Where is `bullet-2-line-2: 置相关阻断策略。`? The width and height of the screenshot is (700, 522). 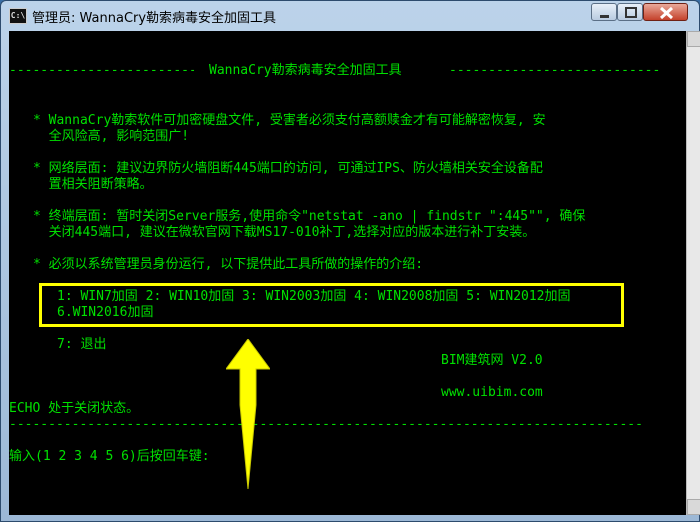 bullet-2-line-2: 置相关阻断策略。 is located at coordinates (93, 184).